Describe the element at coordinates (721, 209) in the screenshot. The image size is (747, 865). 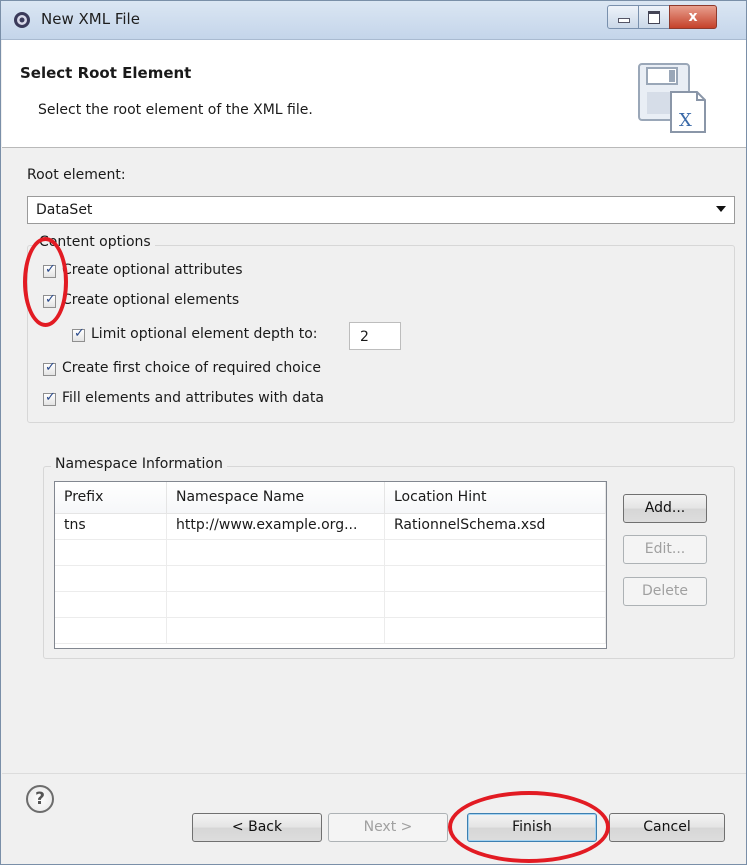
I see `chevron-down-icon` at that location.